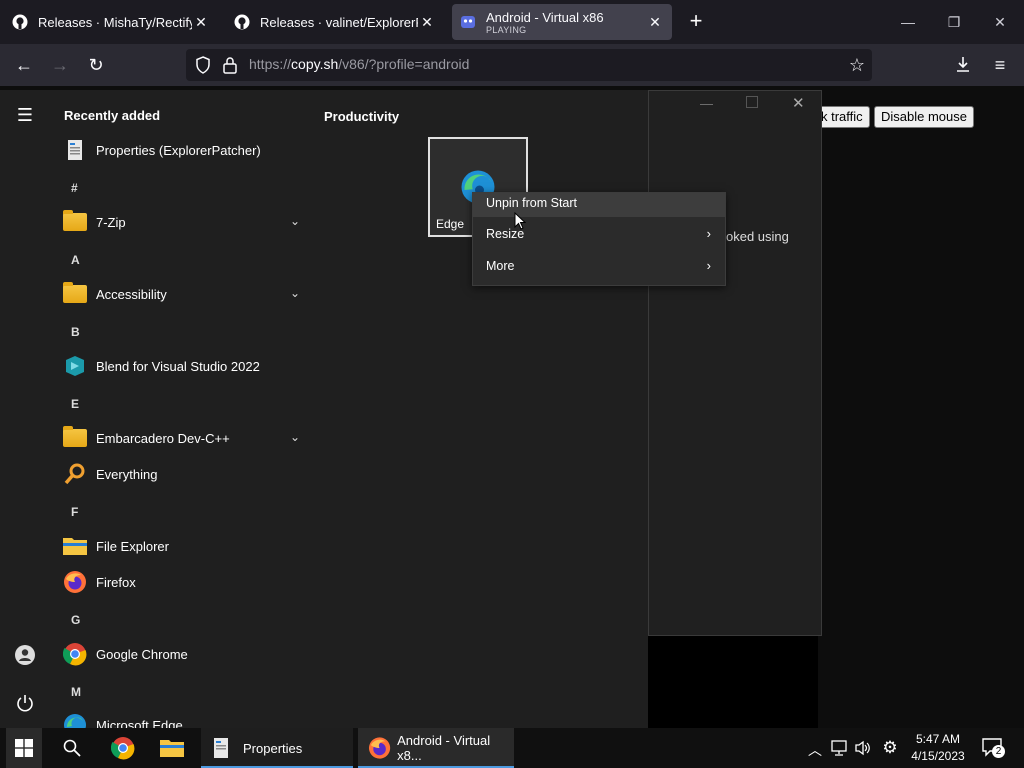 The image size is (1024, 768). I want to click on app-label: Microsoft Edge, so click(139, 723).